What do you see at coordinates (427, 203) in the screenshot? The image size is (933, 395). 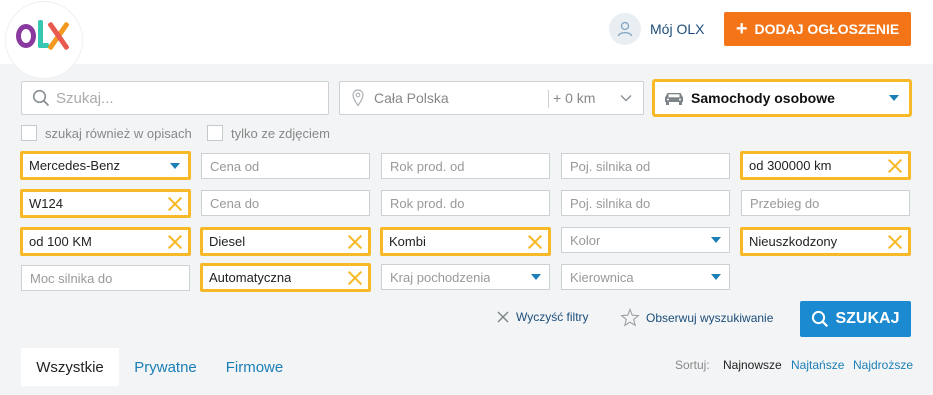 I see `year-to-placeholder: Rok prod. do` at bounding box center [427, 203].